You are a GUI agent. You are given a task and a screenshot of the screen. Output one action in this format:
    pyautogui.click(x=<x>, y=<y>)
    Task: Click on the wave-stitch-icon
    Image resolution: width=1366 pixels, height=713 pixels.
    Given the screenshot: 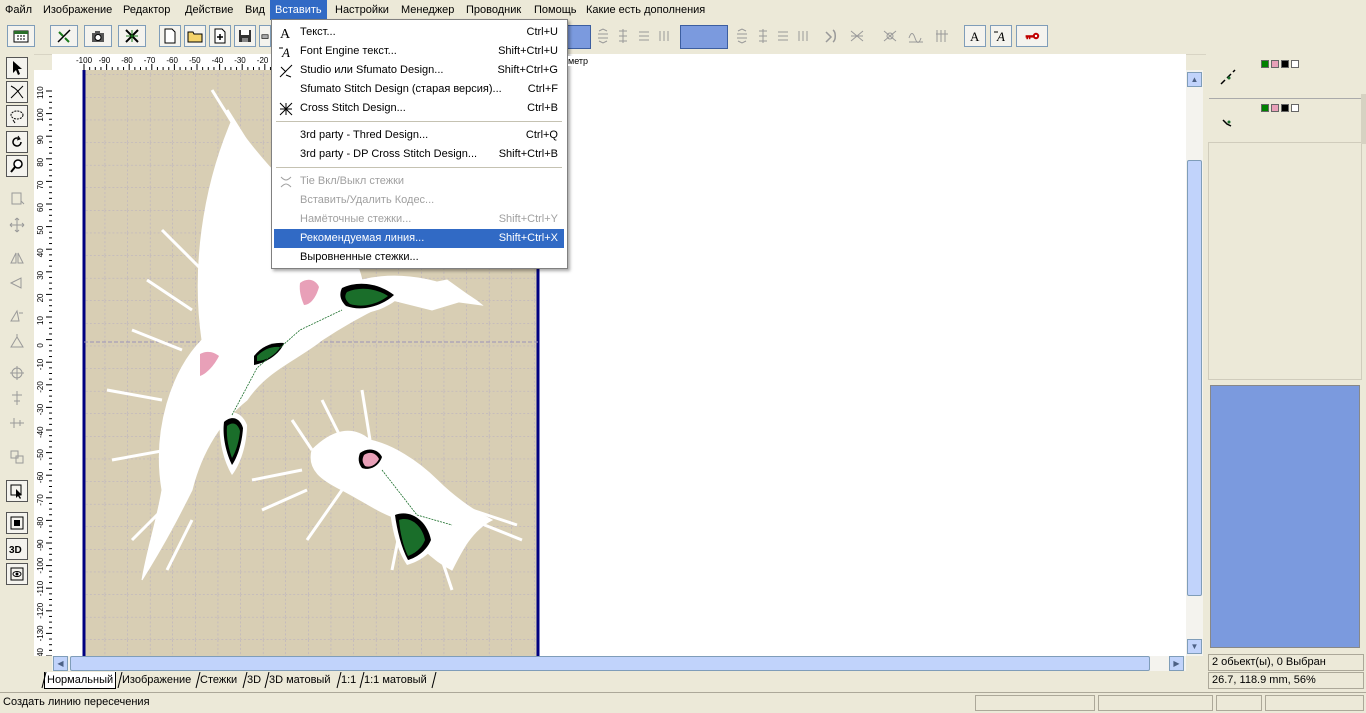 What is the action you would take?
    pyautogui.click(x=916, y=36)
    